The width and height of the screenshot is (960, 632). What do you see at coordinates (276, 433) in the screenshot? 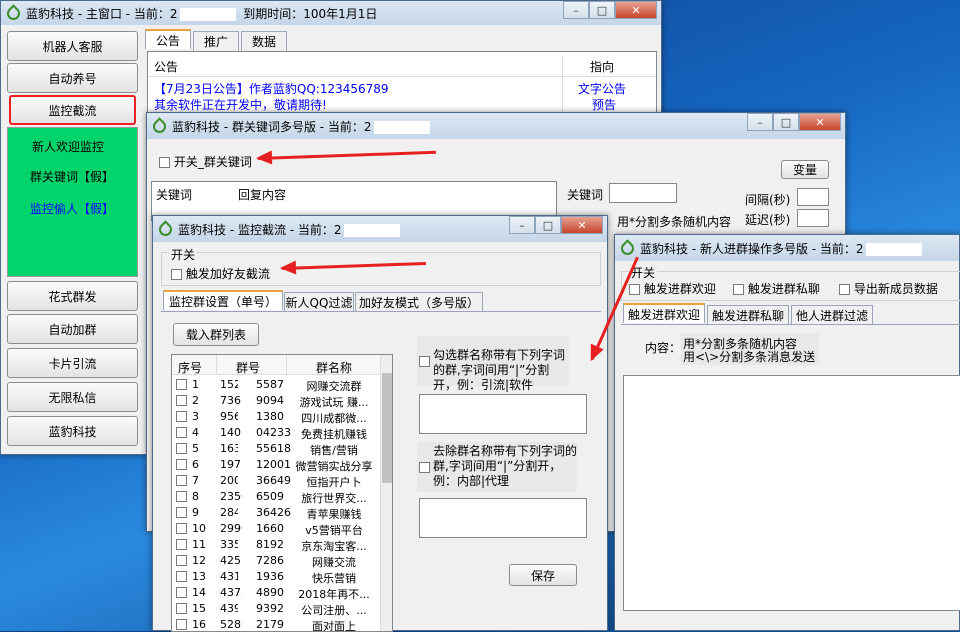
I see `table-row: 4 140 04233 免费挂机赚钱` at bounding box center [276, 433].